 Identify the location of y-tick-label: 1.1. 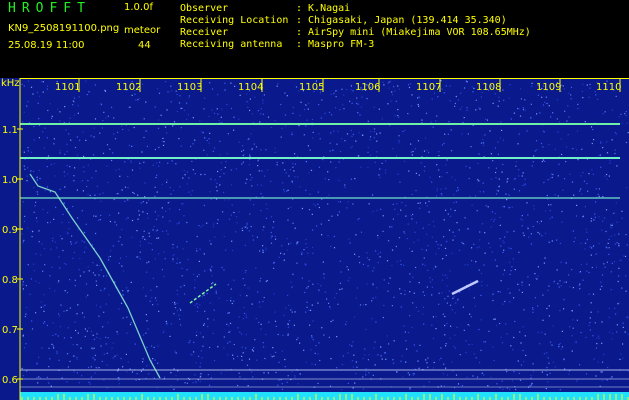
(10, 130).